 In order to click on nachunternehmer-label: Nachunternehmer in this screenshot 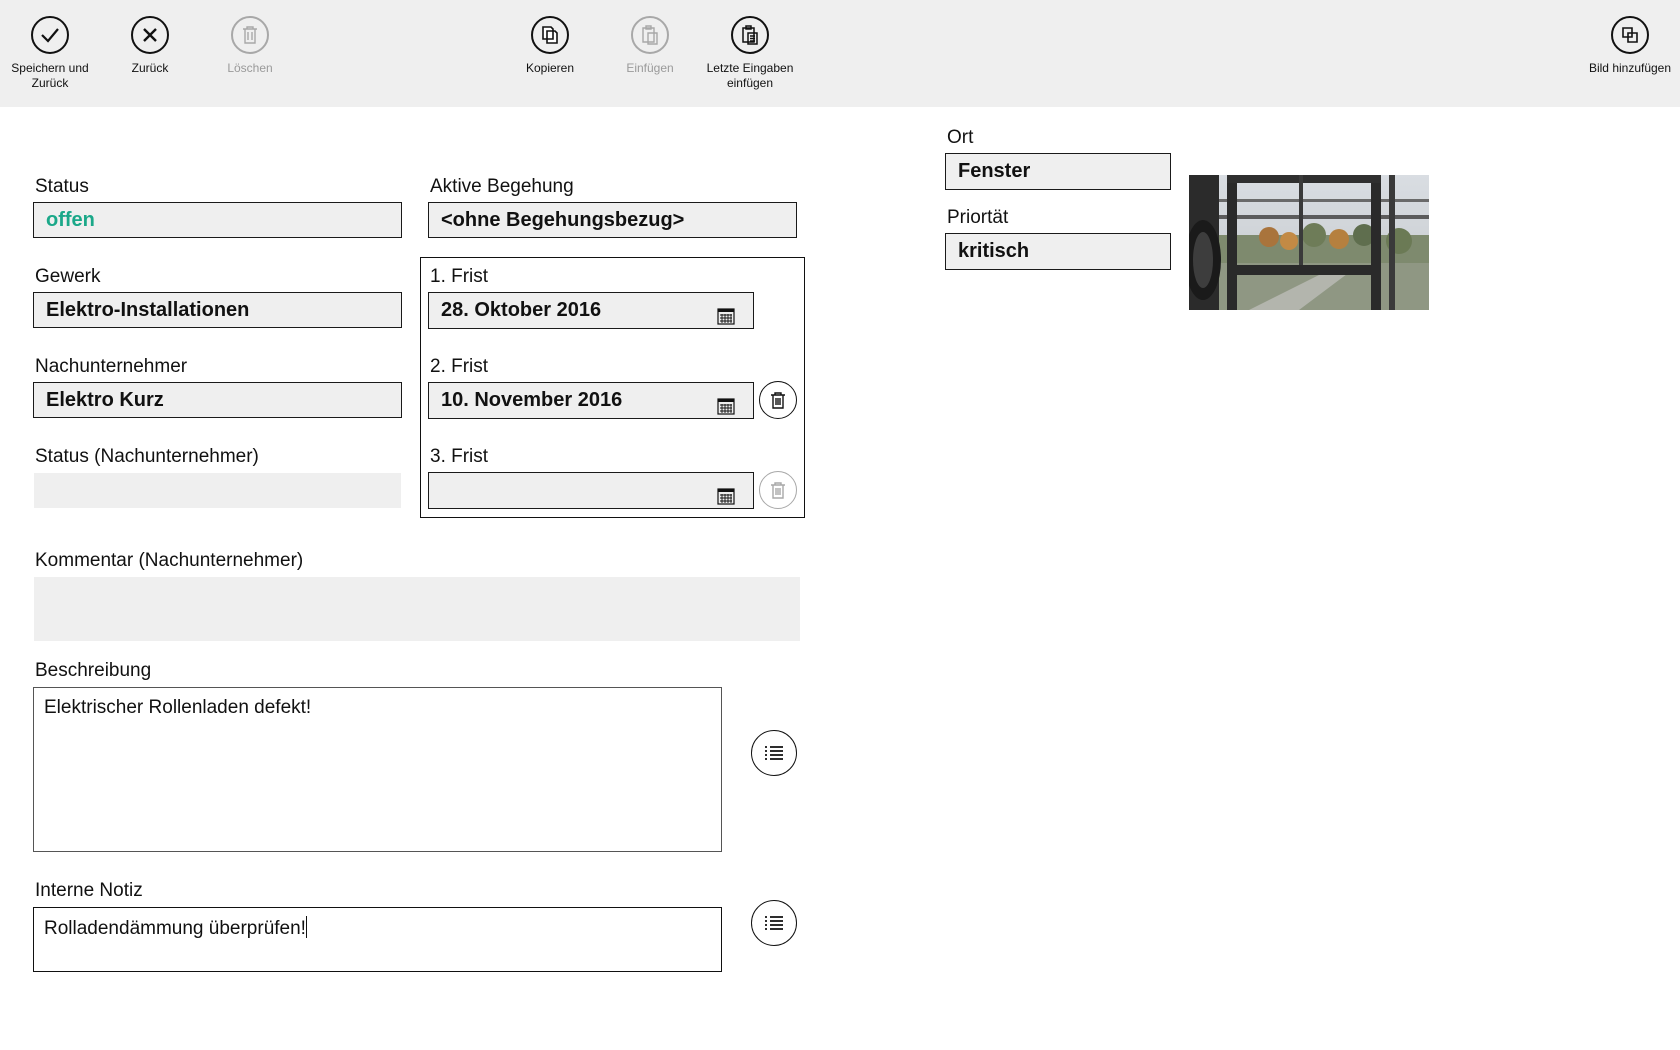, I will do `click(111, 366)`.